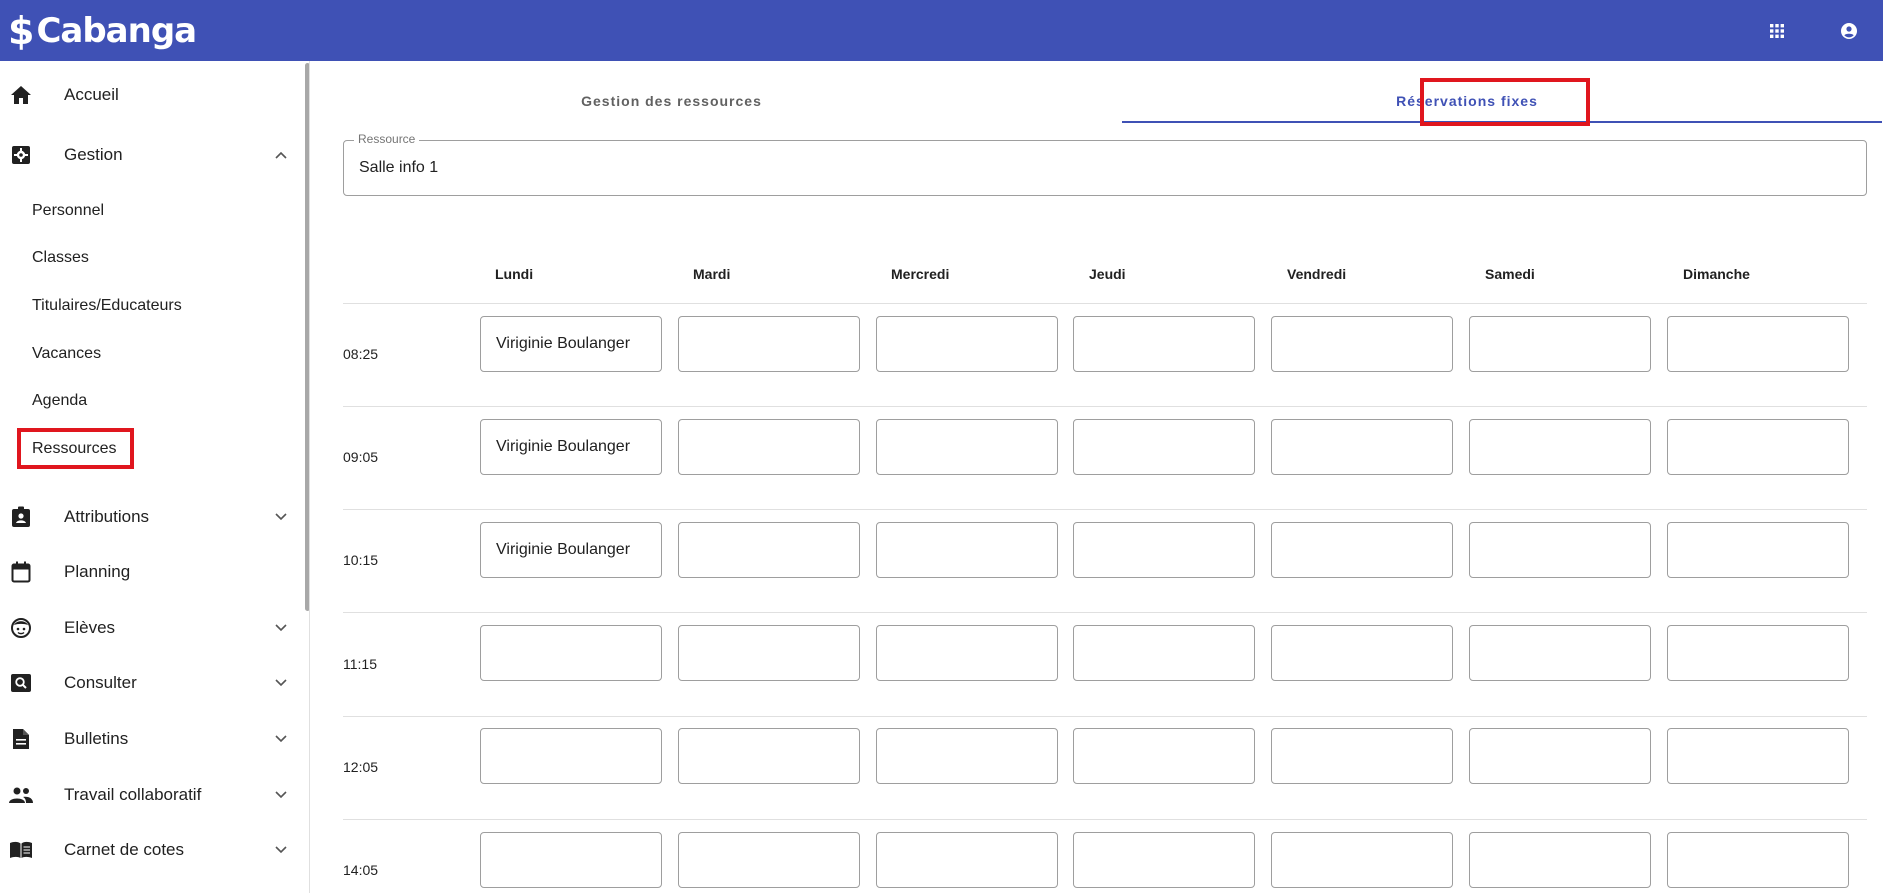  I want to click on cell-0905-samedi, so click(1560, 447).